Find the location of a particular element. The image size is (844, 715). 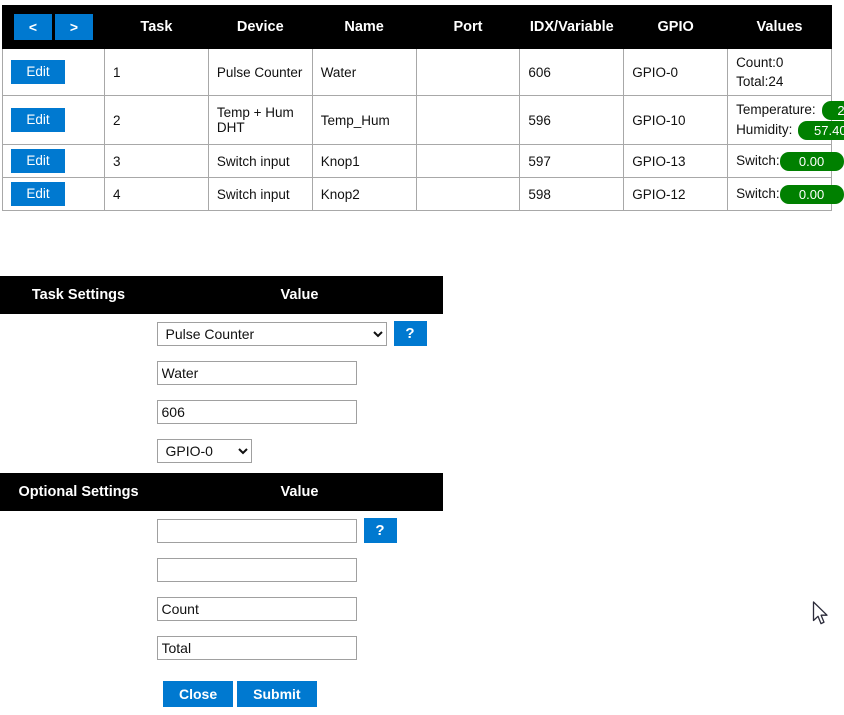

formula-total-value-cell is located at coordinates (299, 569).